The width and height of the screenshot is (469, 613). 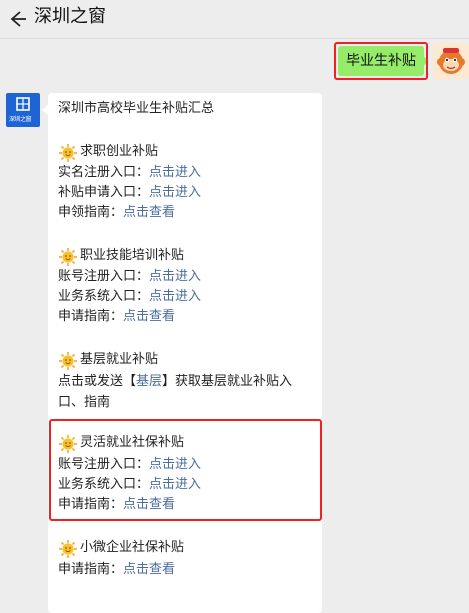 I want to click on list-item: 业务系统入口：点击进入, so click(x=129, y=297).